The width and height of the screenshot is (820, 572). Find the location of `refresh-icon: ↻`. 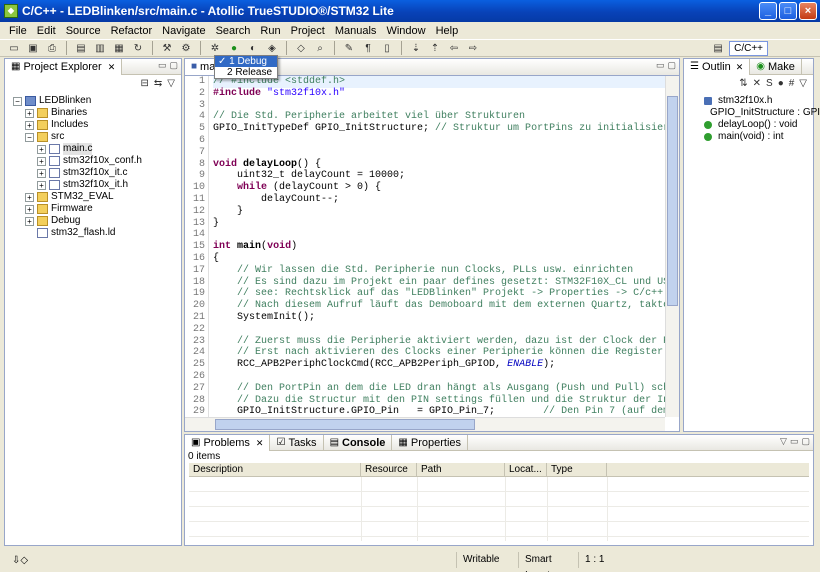

refresh-icon: ↻ is located at coordinates (138, 48).